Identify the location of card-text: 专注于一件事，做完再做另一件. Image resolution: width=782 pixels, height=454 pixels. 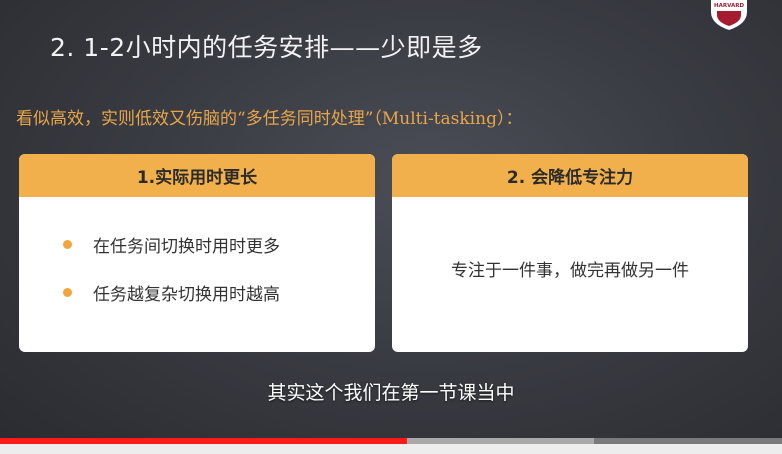
(570, 271).